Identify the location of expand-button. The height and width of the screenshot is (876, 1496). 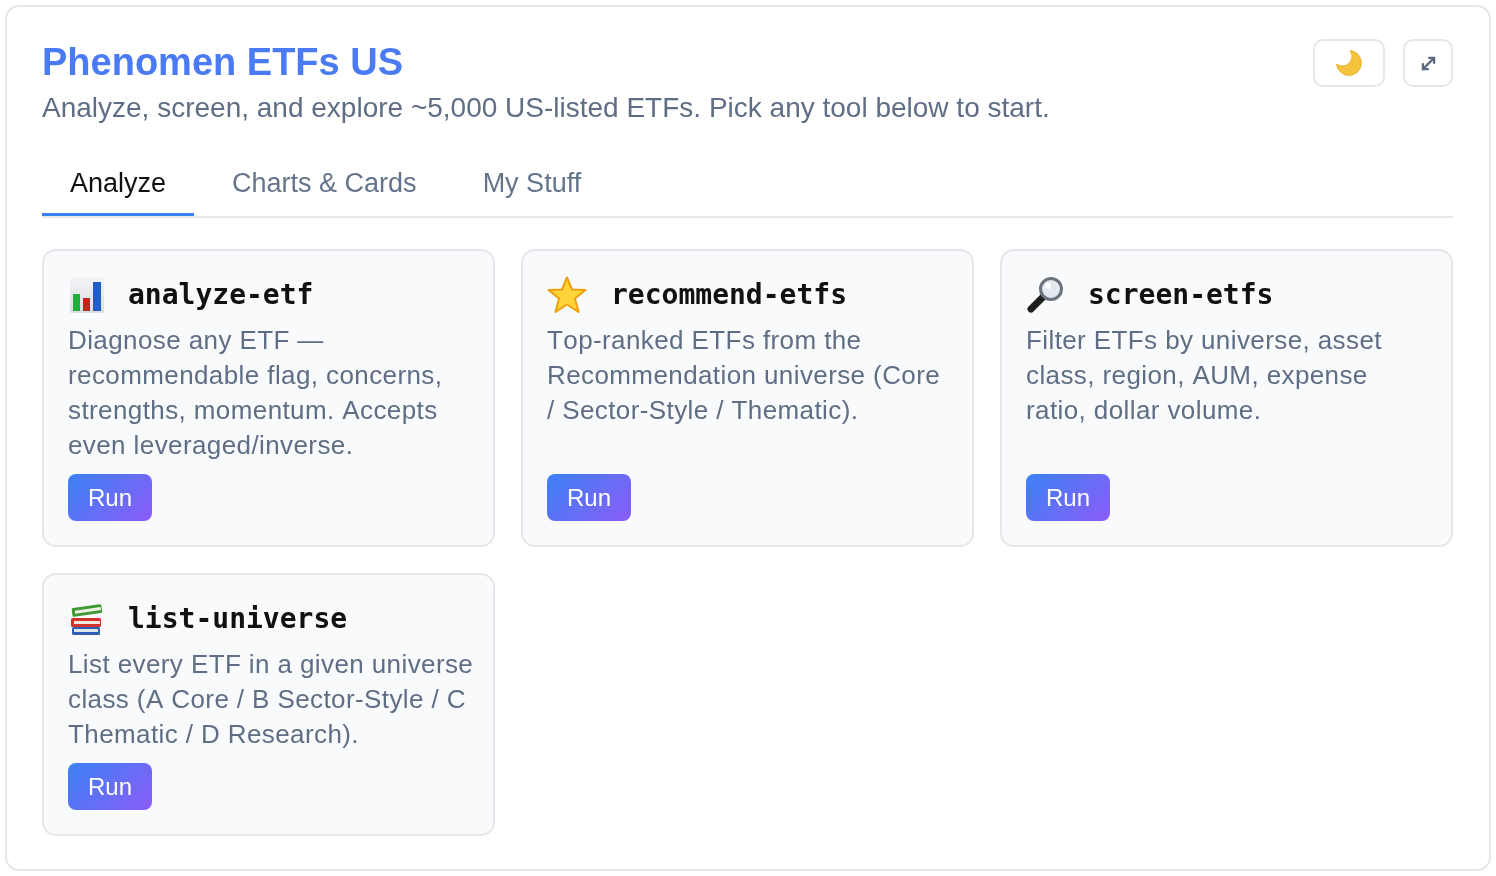
(1428, 63).